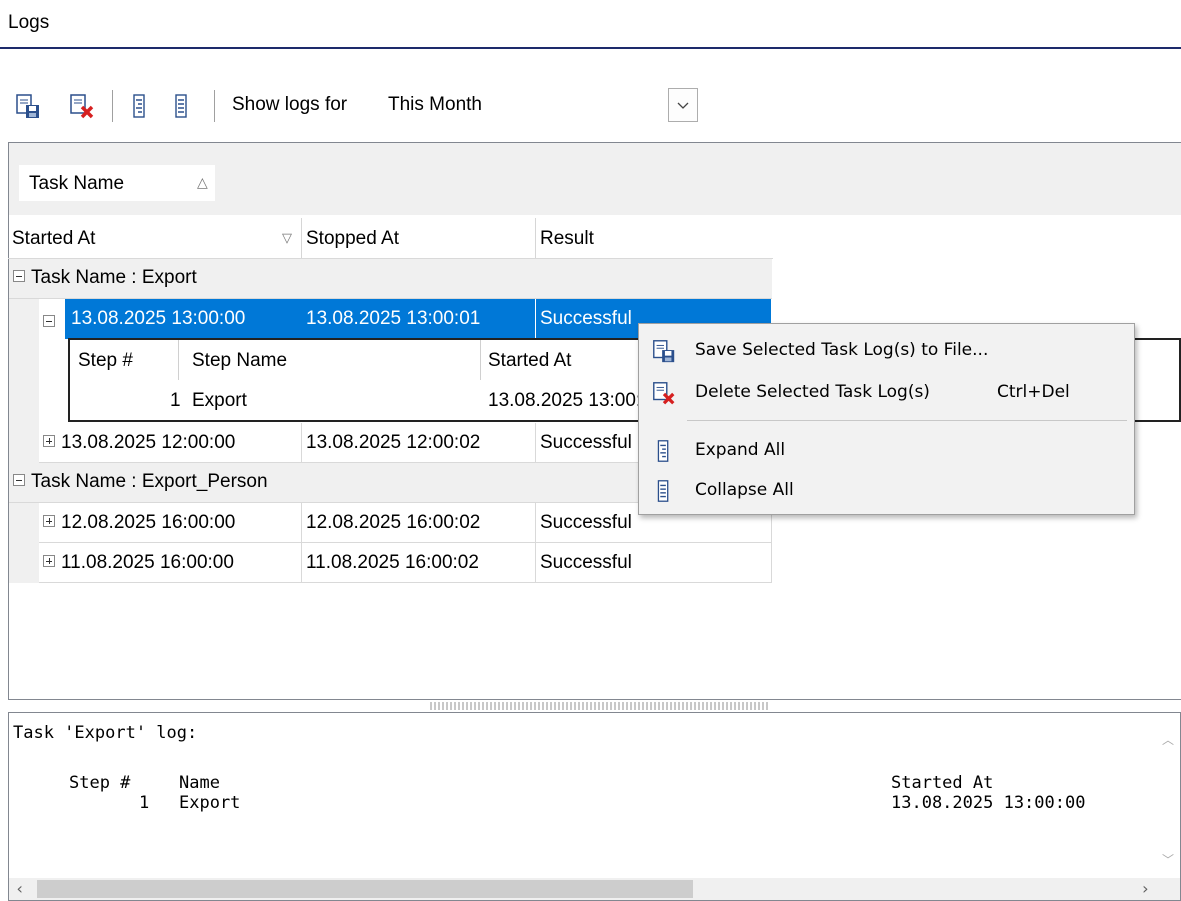 The height and width of the screenshot is (901, 1181). What do you see at coordinates (202, 182) in the screenshot?
I see `sort-ascending-icon: △` at bounding box center [202, 182].